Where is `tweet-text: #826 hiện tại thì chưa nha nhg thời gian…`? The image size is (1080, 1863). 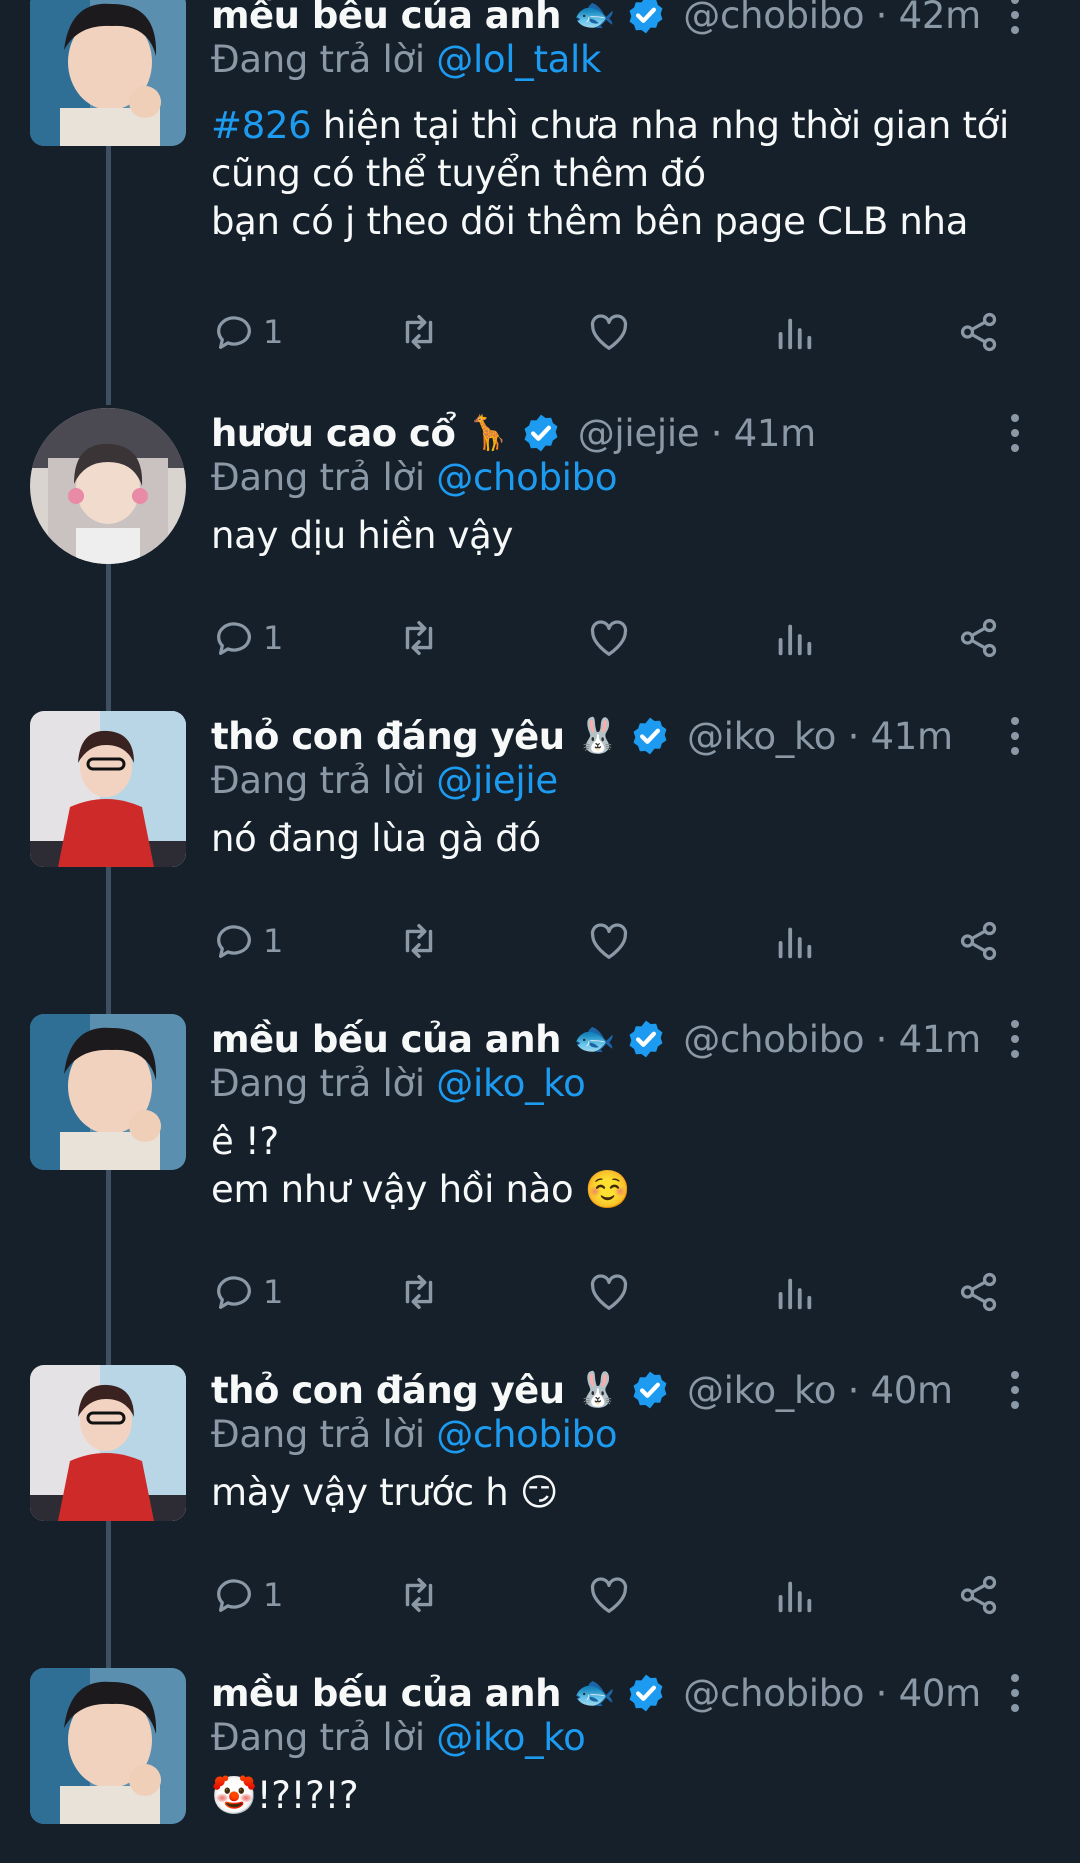
tweet-text: #826 hiện tại thì chưa nha nhg thời gian… is located at coordinates (610, 174).